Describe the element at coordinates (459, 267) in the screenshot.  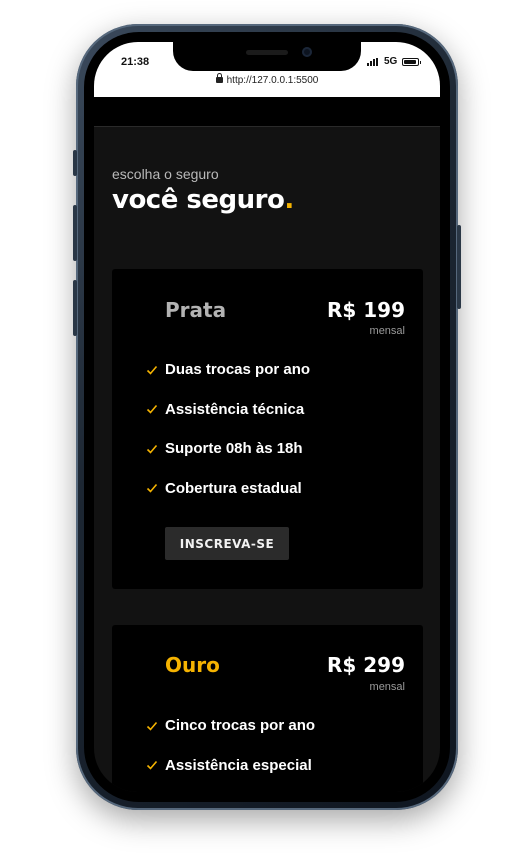
I see `phone-power-button` at that location.